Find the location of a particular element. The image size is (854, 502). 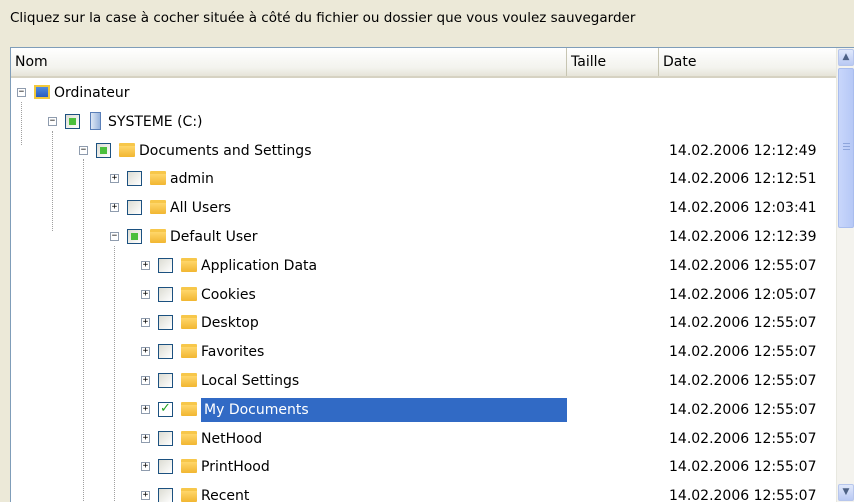

tree-item-label: NetHood is located at coordinates (231, 439).